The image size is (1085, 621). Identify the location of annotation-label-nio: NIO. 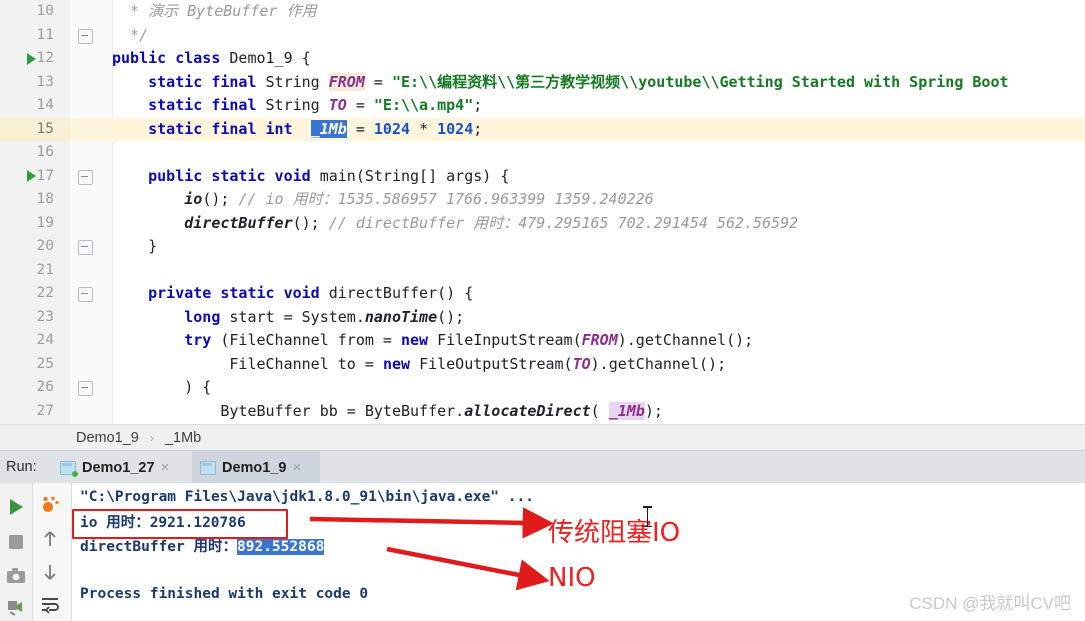
(572, 578).